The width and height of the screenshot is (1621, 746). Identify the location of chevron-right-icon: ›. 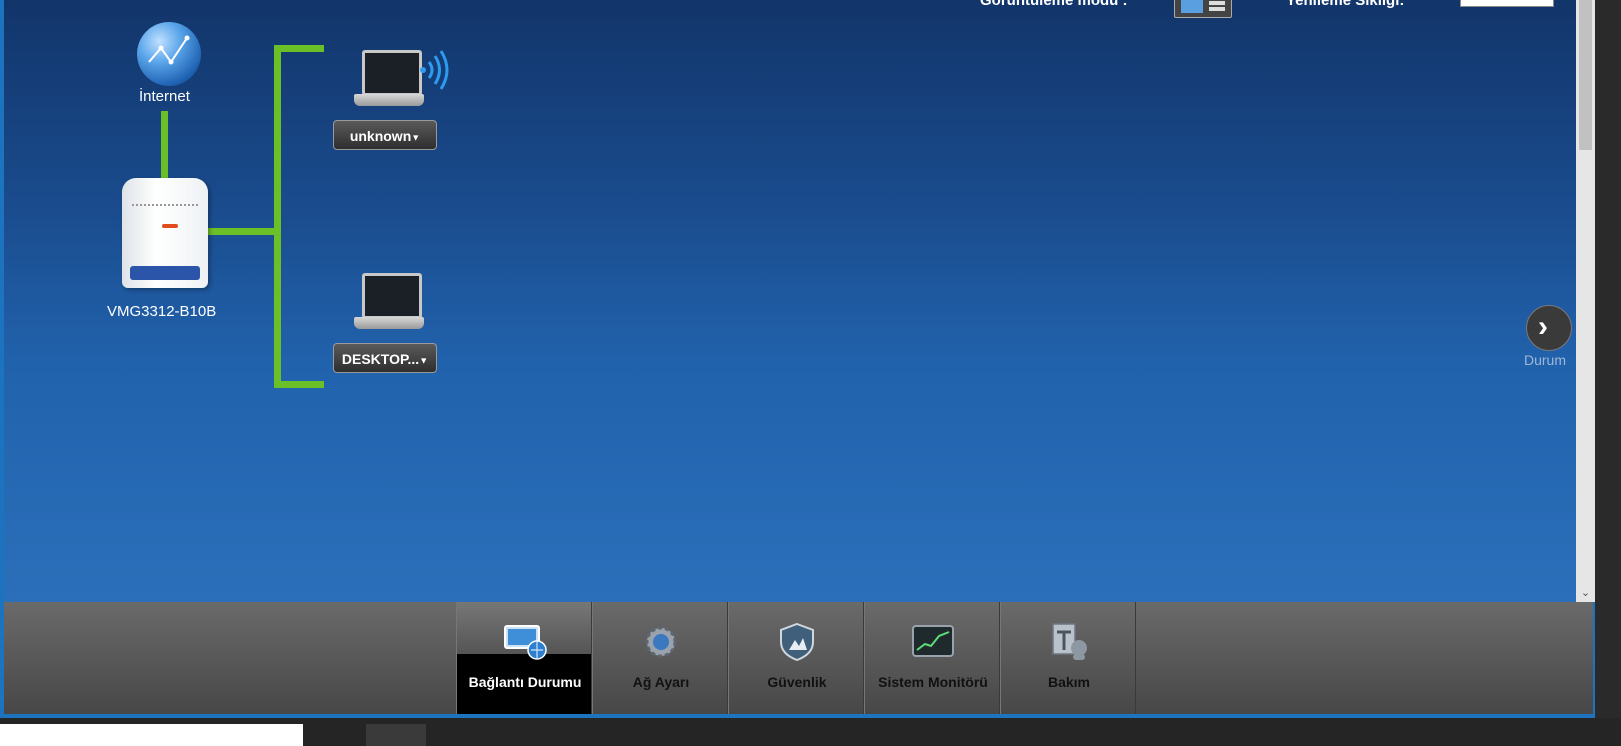
(1543, 326).